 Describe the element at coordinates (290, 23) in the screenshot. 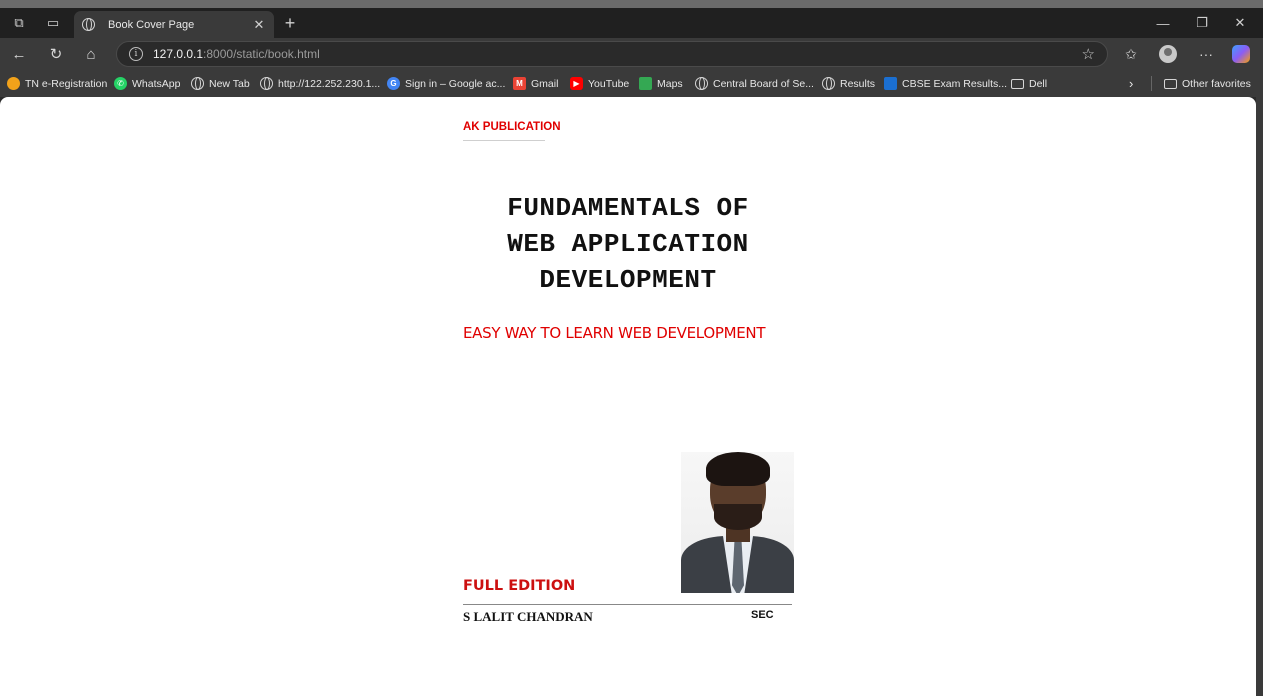

I see `new-tab-button: +` at that location.